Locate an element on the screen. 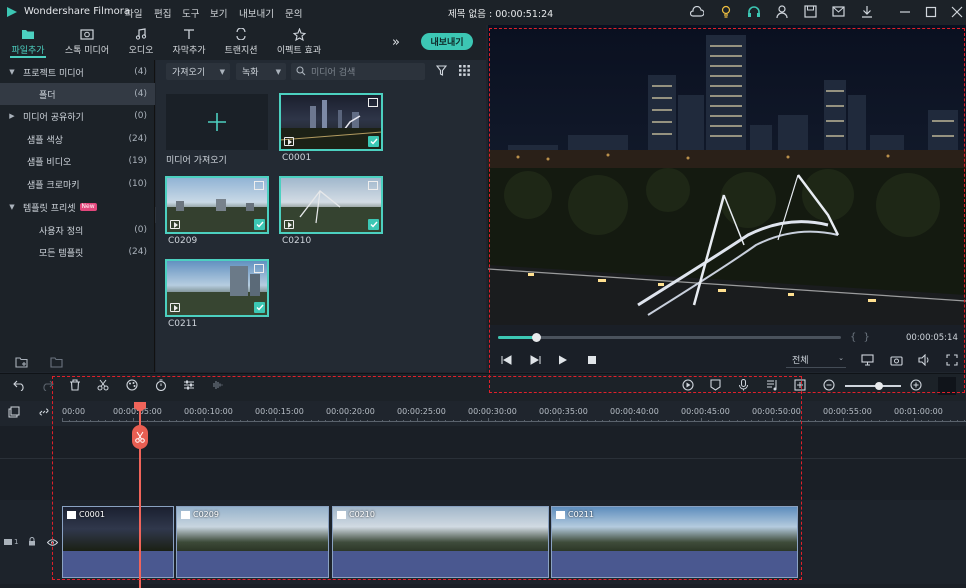 The height and width of the screenshot is (588, 966). media-search-input: 미디어 검색 is located at coordinates (358, 71).